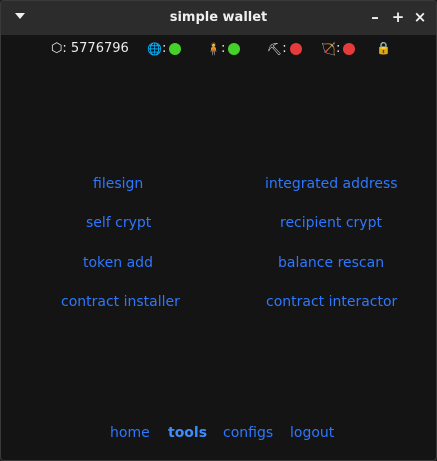 Image resolution: width=437 pixels, height=461 pixels. I want to click on nav-home: home, so click(130, 433).